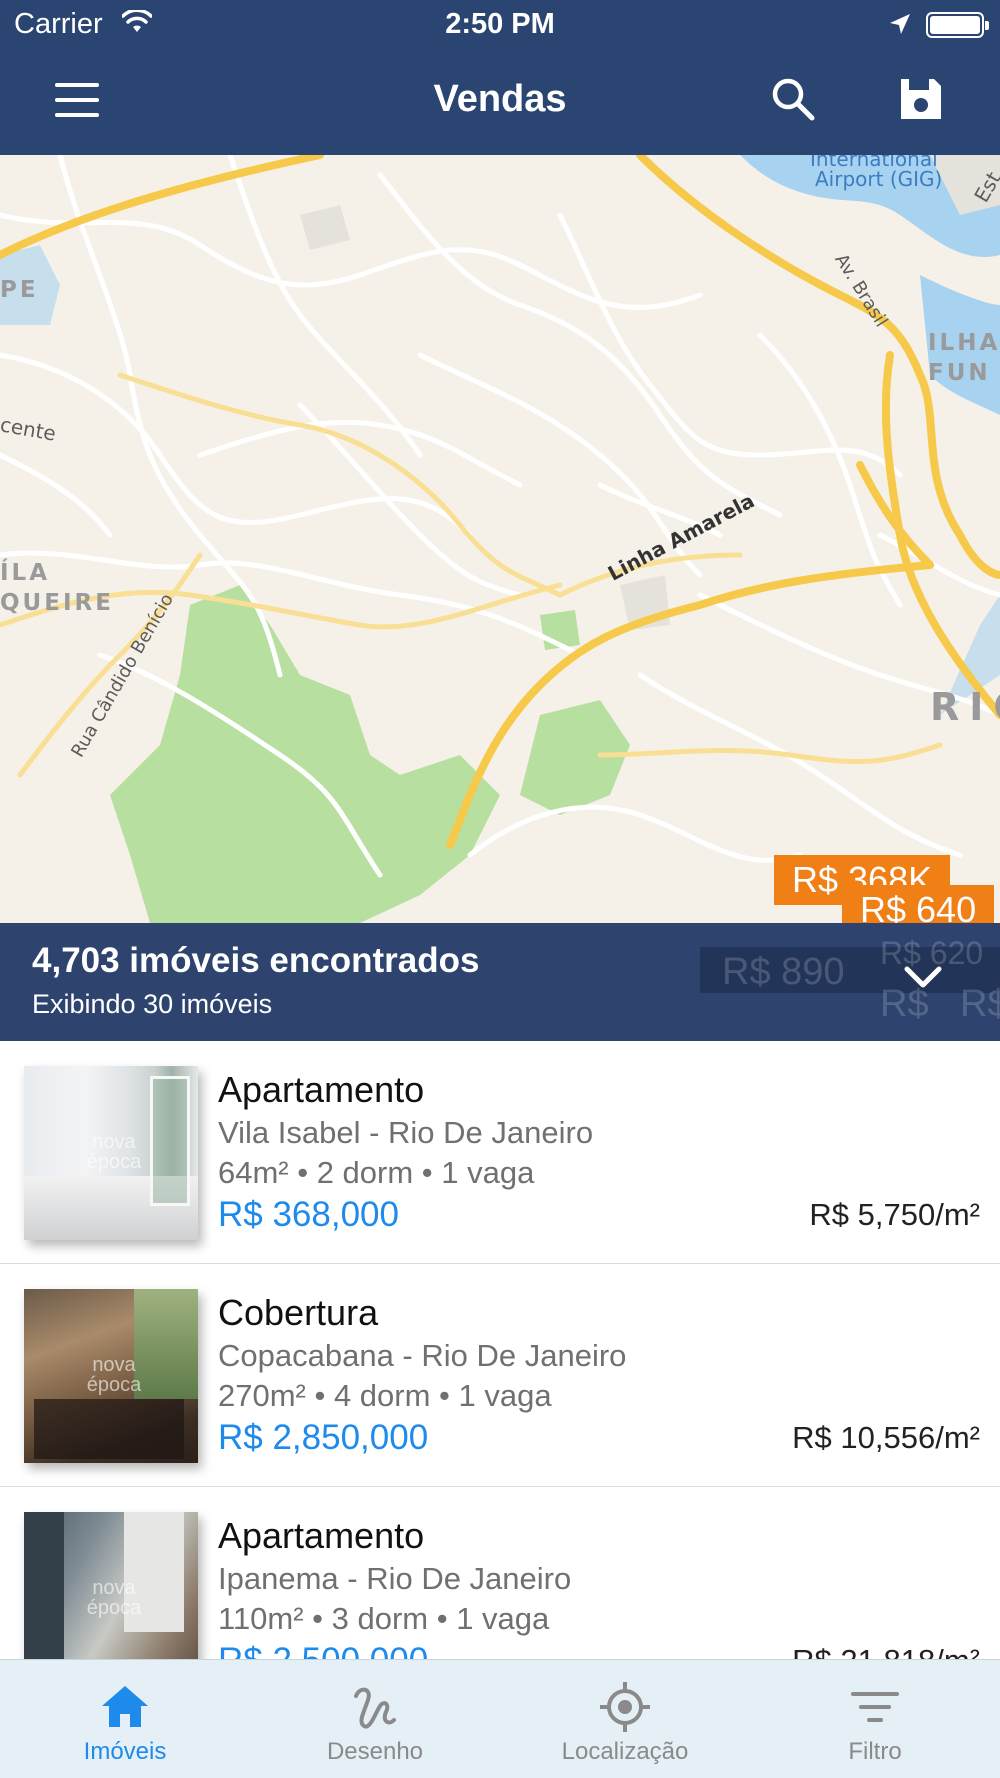  What do you see at coordinates (152, 1004) in the screenshot?
I see `results-showing: Exibindo 30 imóveis` at bounding box center [152, 1004].